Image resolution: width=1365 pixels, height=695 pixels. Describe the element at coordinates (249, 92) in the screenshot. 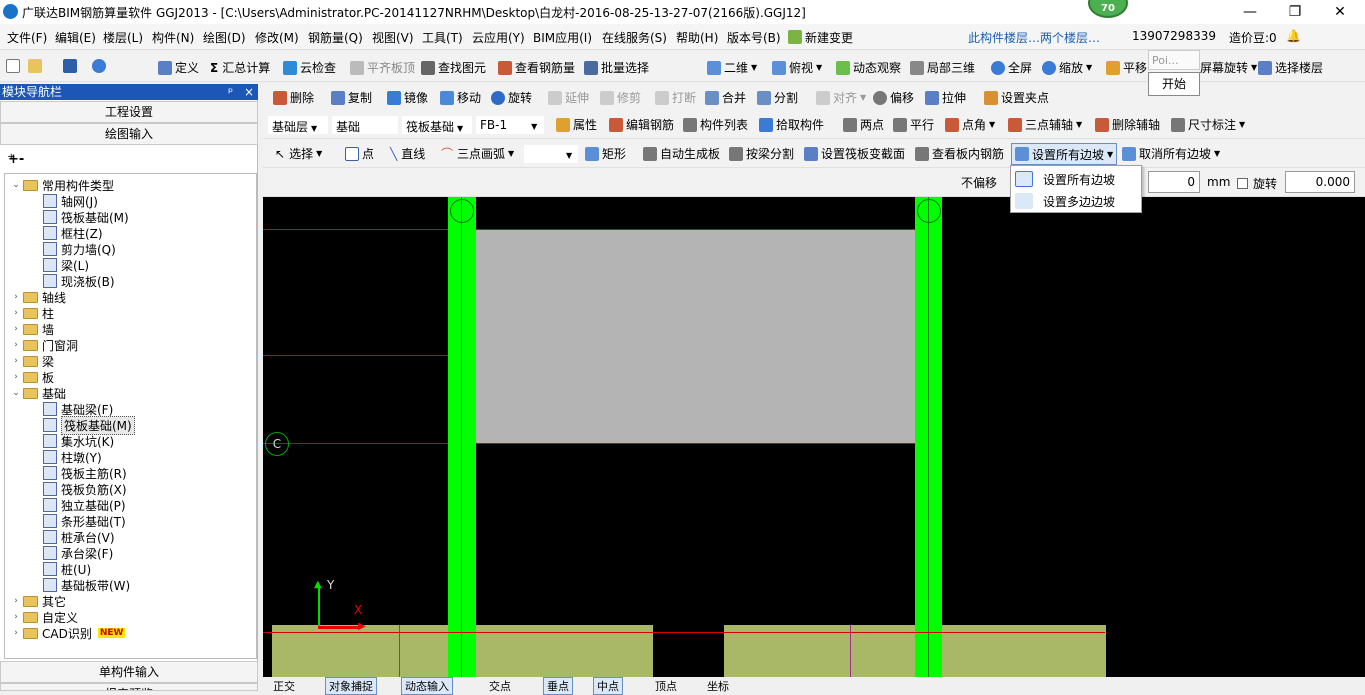

I see `panel-close-icon: ×` at that location.